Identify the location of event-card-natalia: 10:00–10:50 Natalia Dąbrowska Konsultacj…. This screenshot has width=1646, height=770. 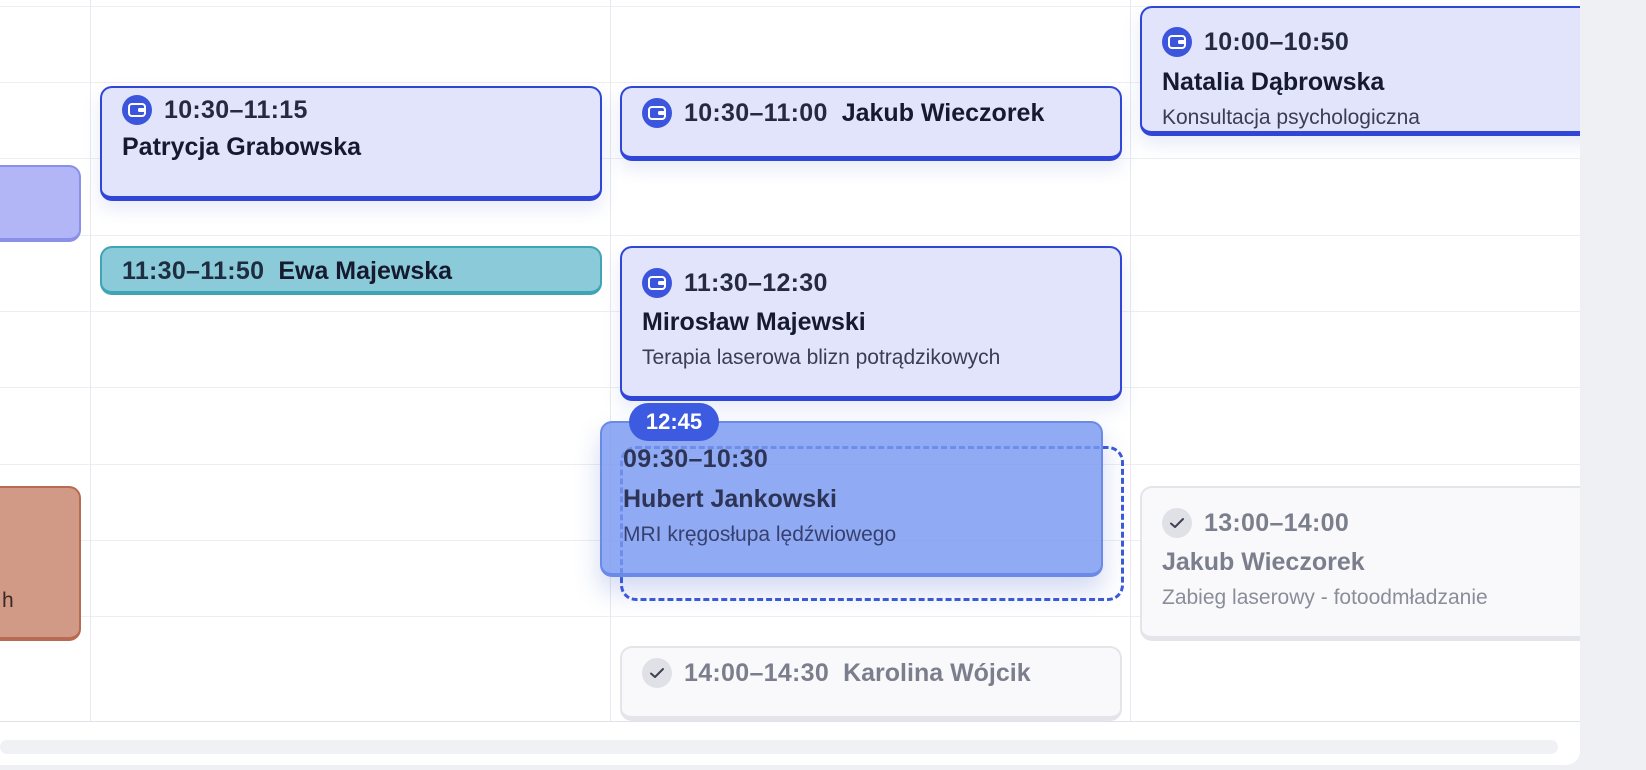
(1360, 71).